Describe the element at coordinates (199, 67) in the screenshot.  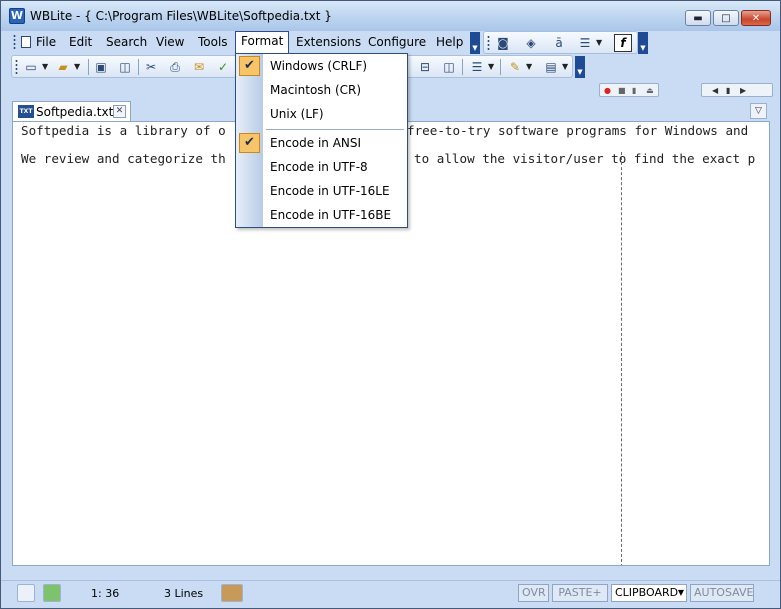
I see `email-icon: ✉` at that location.